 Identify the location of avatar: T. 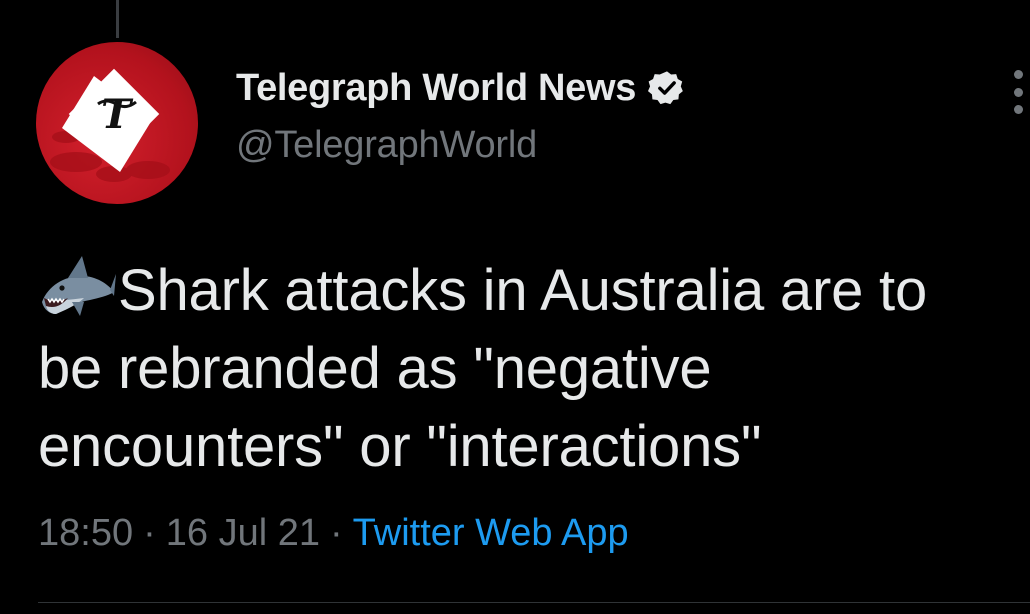
(117, 123).